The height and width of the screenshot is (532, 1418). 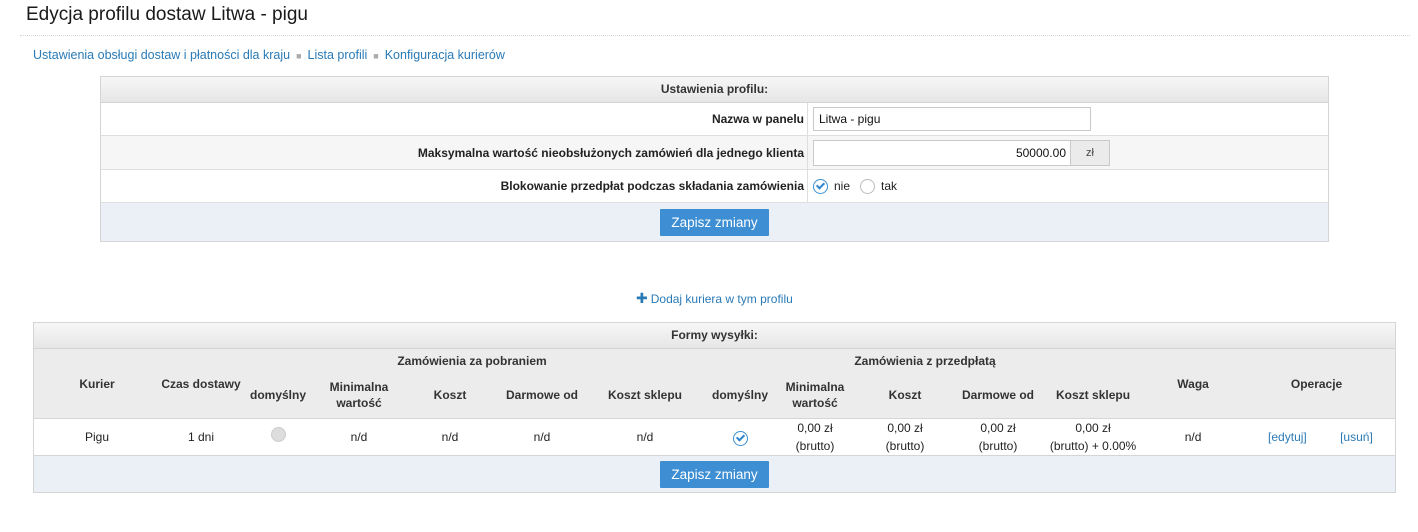 What do you see at coordinates (1356, 437) in the screenshot?
I see `delete-courier-link: [usuń]` at bounding box center [1356, 437].